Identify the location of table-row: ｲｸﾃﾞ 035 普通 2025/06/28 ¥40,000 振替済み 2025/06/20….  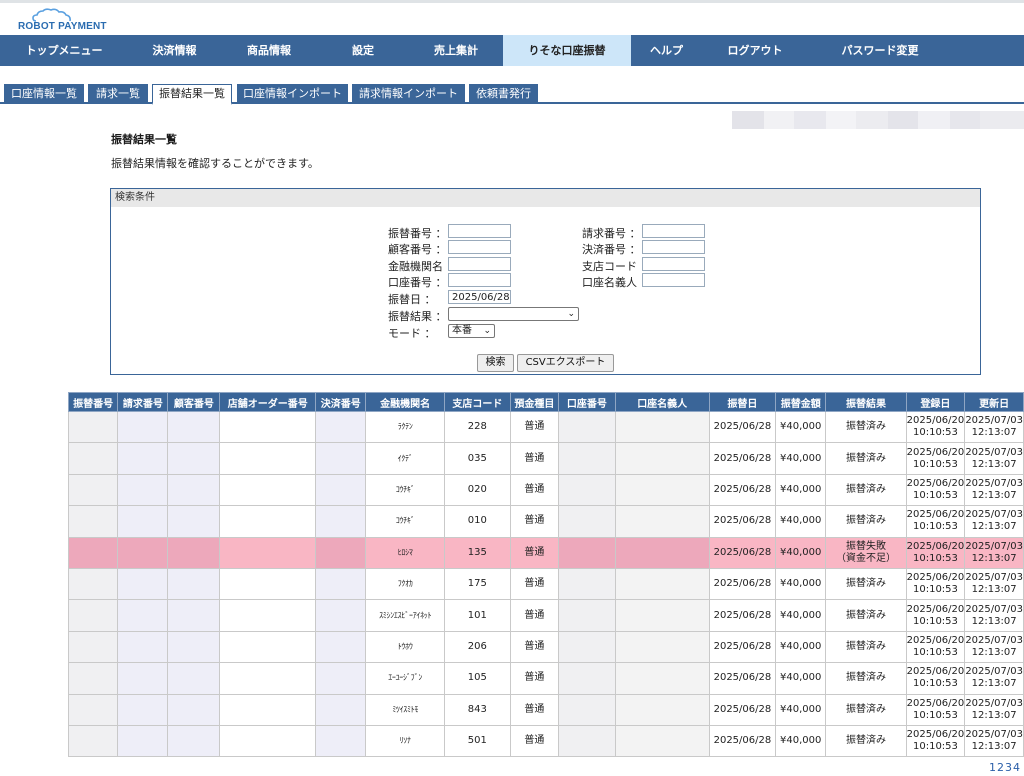
(545, 458).